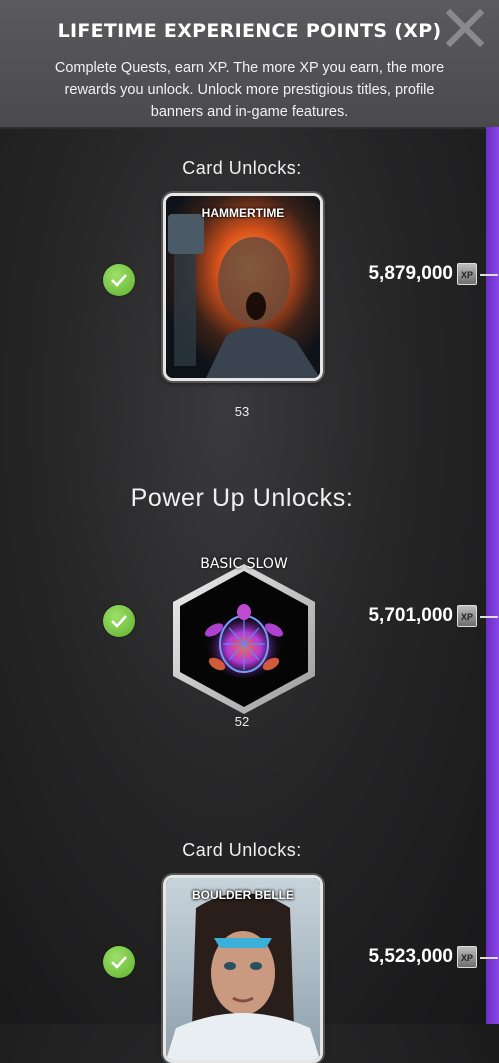 The width and height of the screenshot is (499, 1063). I want to click on card-boulder-belle: BOULDER BELLE, so click(243, 969).